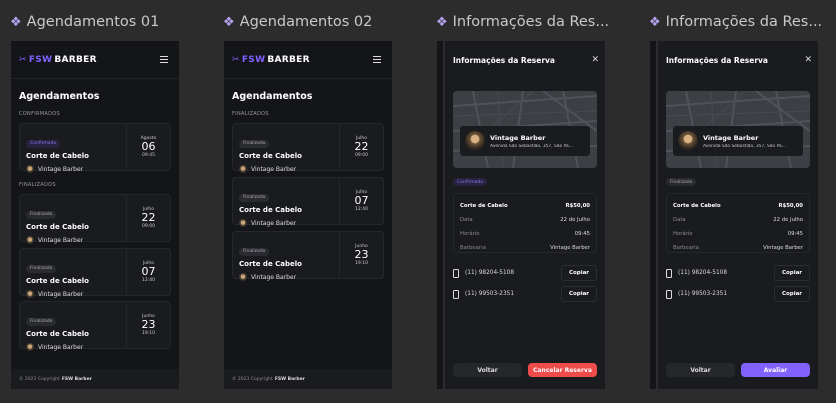 This screenshot has height=403, width=836. What do you see at coordinates (525, 273) in the screenshot?
I see `phone-row: (11) 98204-5108 Copiar` at bounding box center [525, 273].